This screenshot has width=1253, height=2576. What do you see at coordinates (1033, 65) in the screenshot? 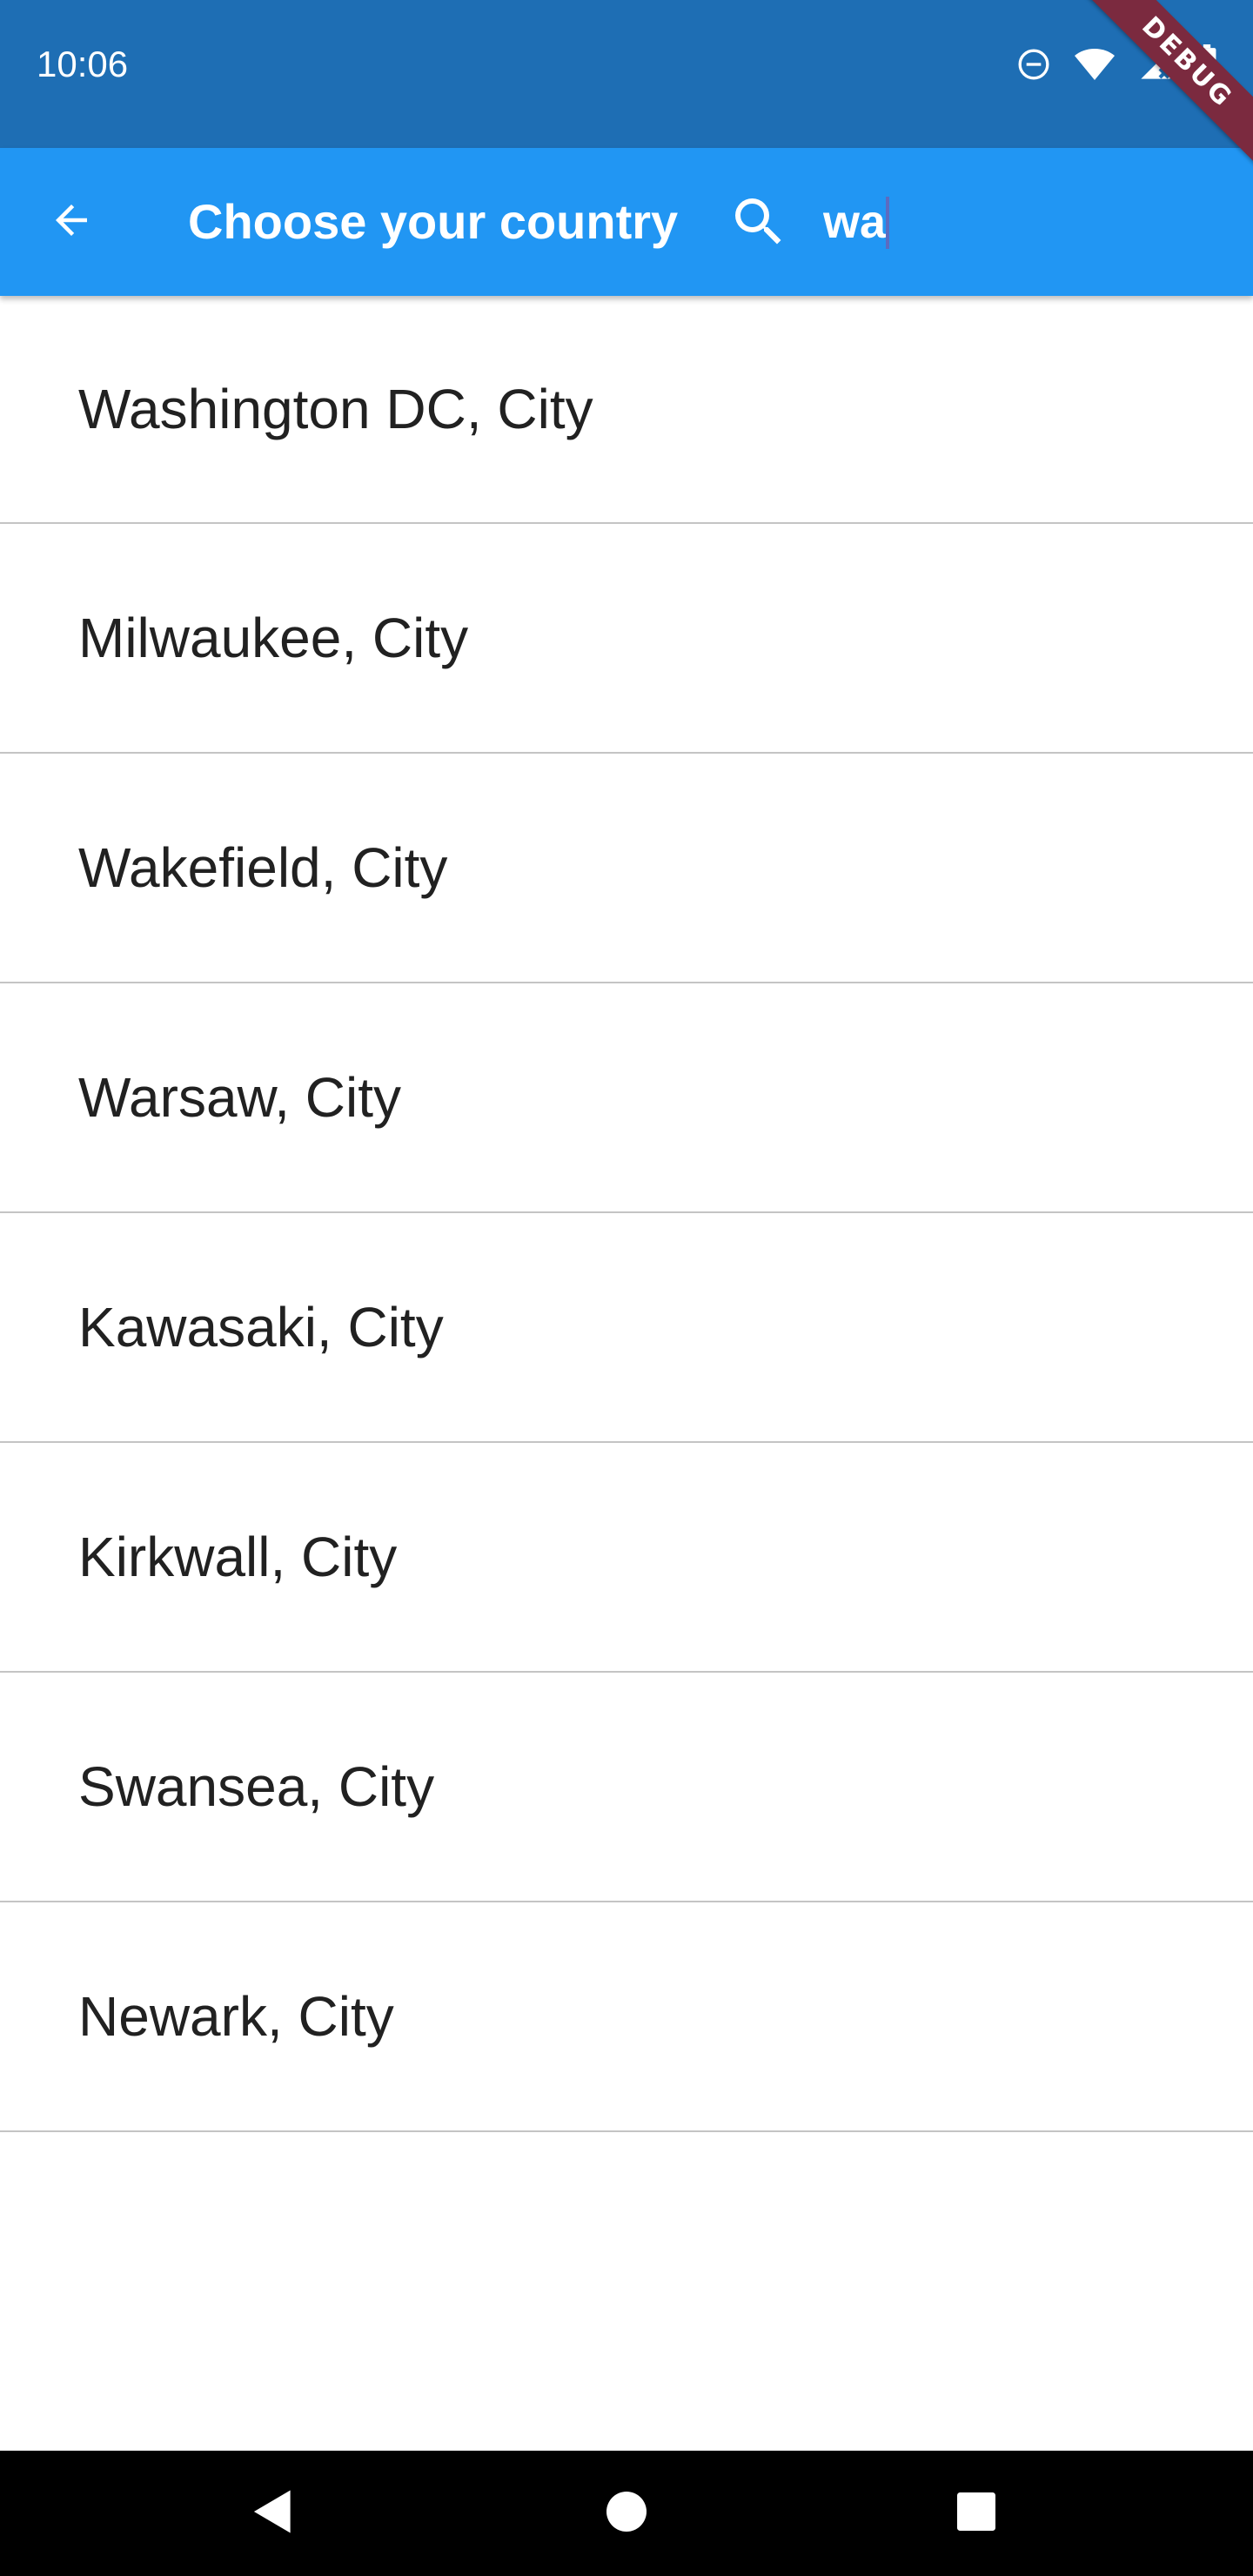
I see `do-not-disturb-icon` at bounding box center [1033, 65].